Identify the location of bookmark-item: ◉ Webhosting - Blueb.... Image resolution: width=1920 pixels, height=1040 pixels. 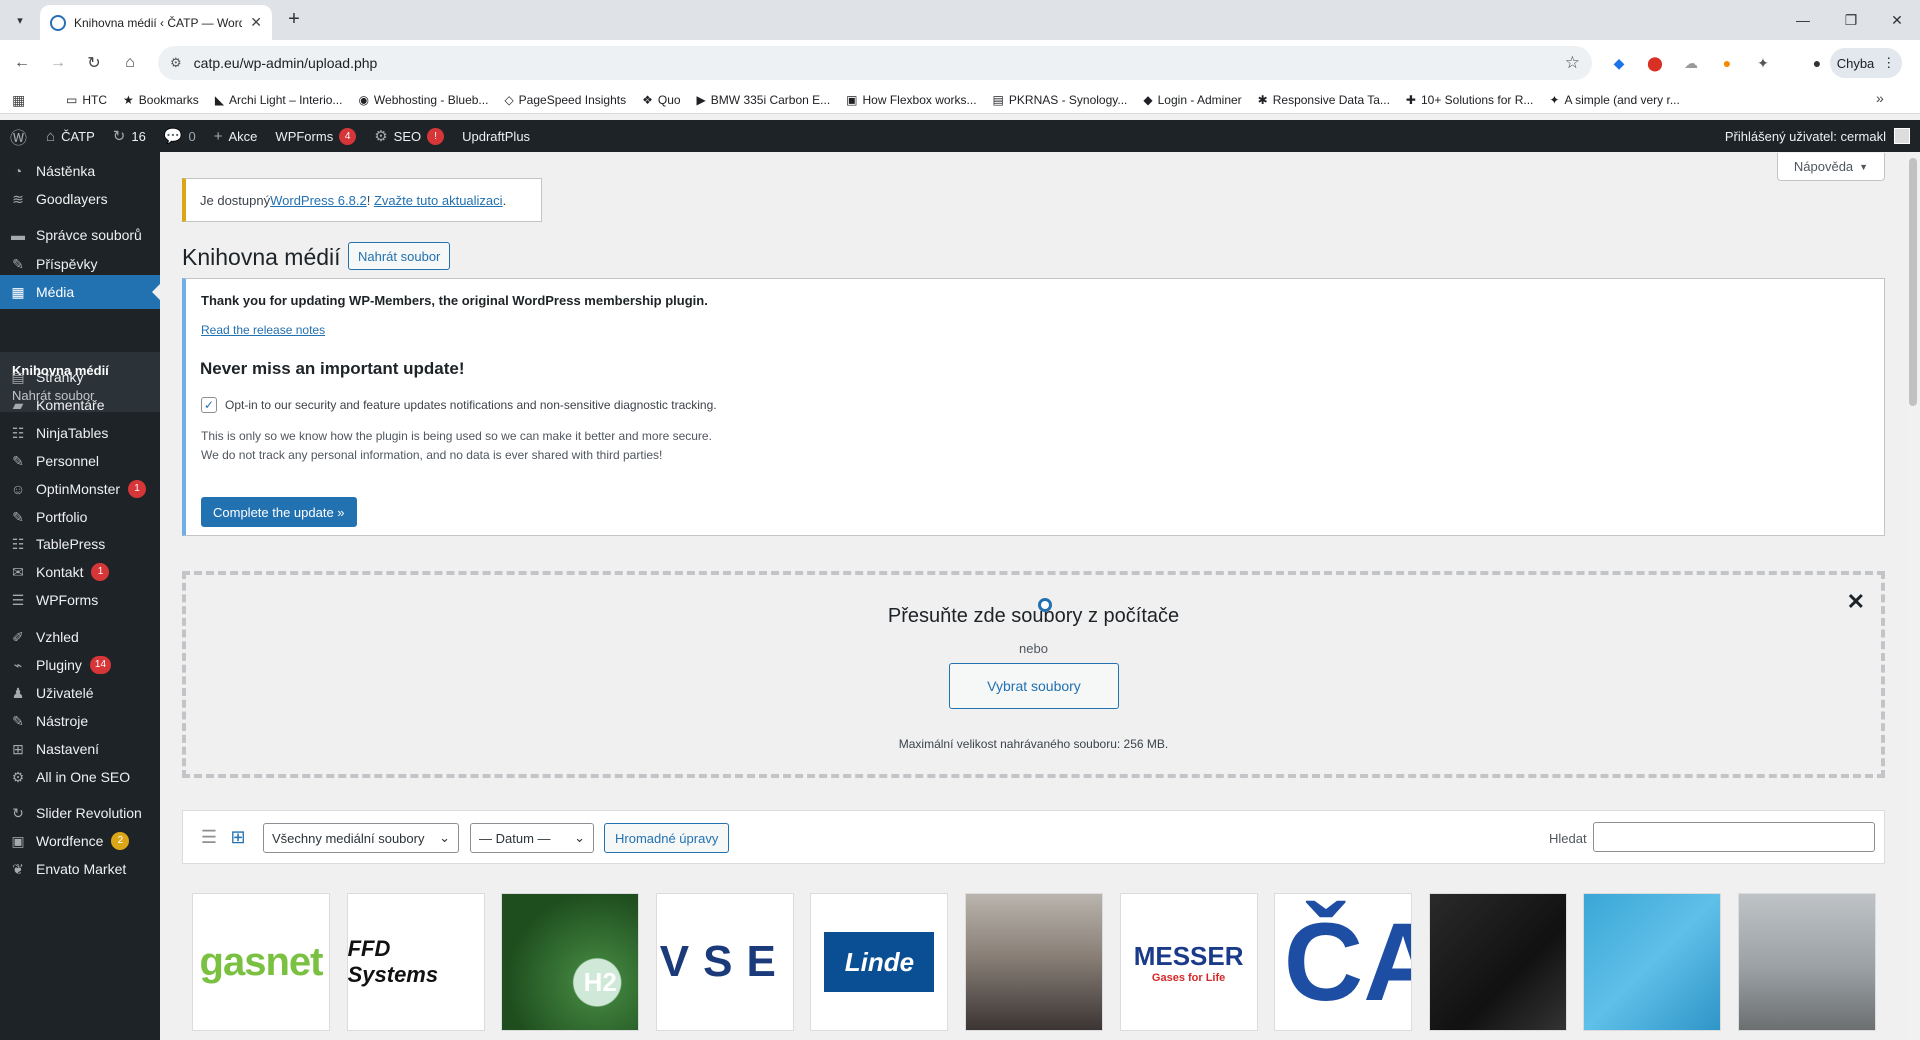
(423, 100).